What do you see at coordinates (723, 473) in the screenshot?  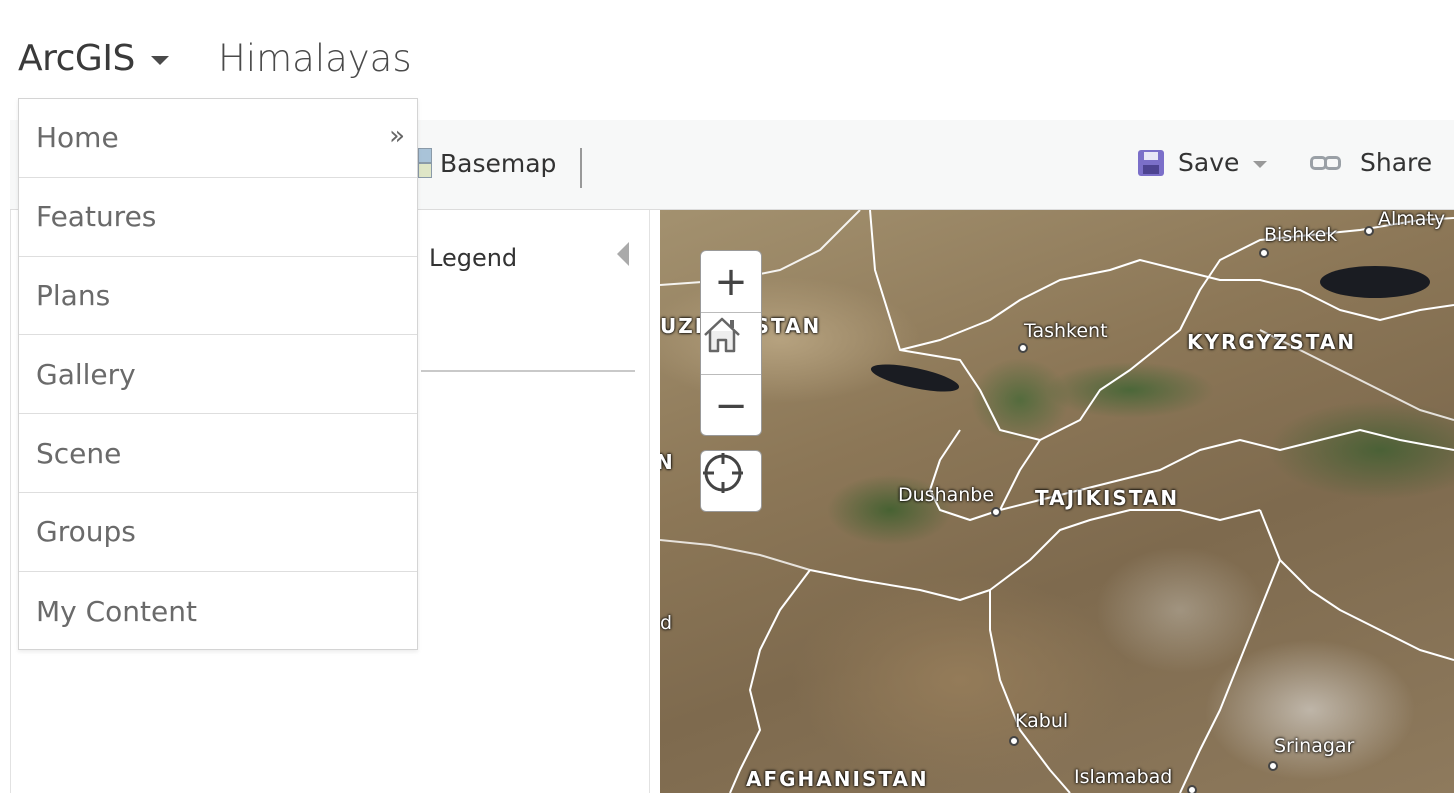 I see `crosshair-icon` at bounding box center [723, 473].